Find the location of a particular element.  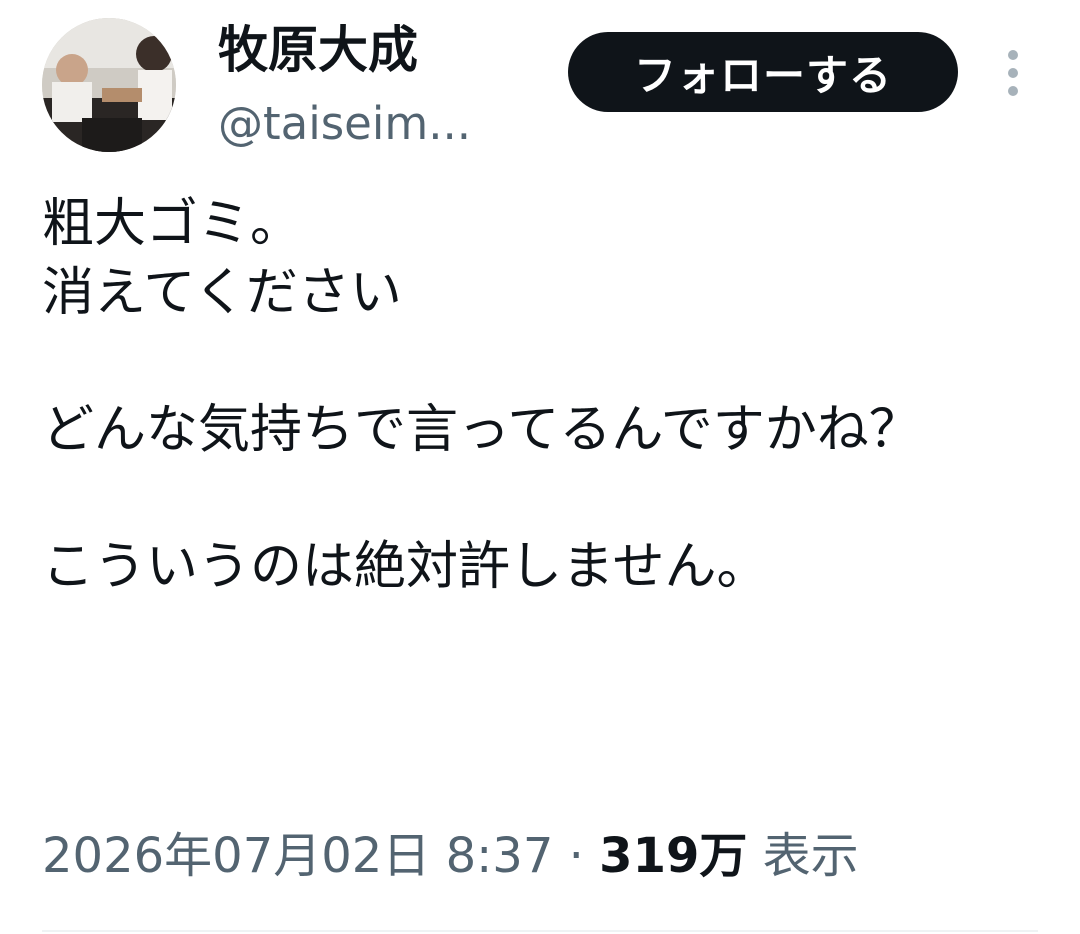

more-options-button is located at coordinates (1013, 73).